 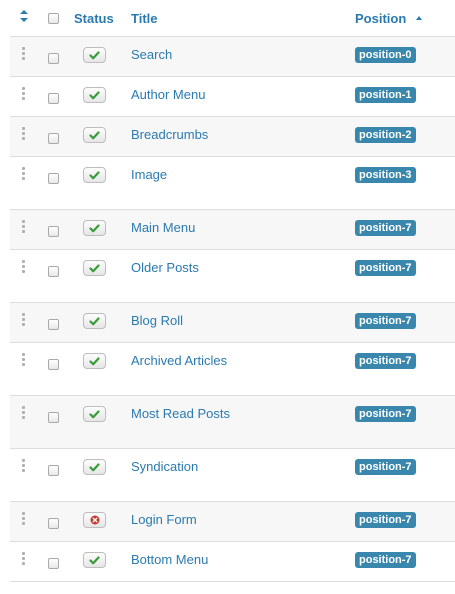 I want to click on table-header: Status Title Position, so click(x=232, y=18).